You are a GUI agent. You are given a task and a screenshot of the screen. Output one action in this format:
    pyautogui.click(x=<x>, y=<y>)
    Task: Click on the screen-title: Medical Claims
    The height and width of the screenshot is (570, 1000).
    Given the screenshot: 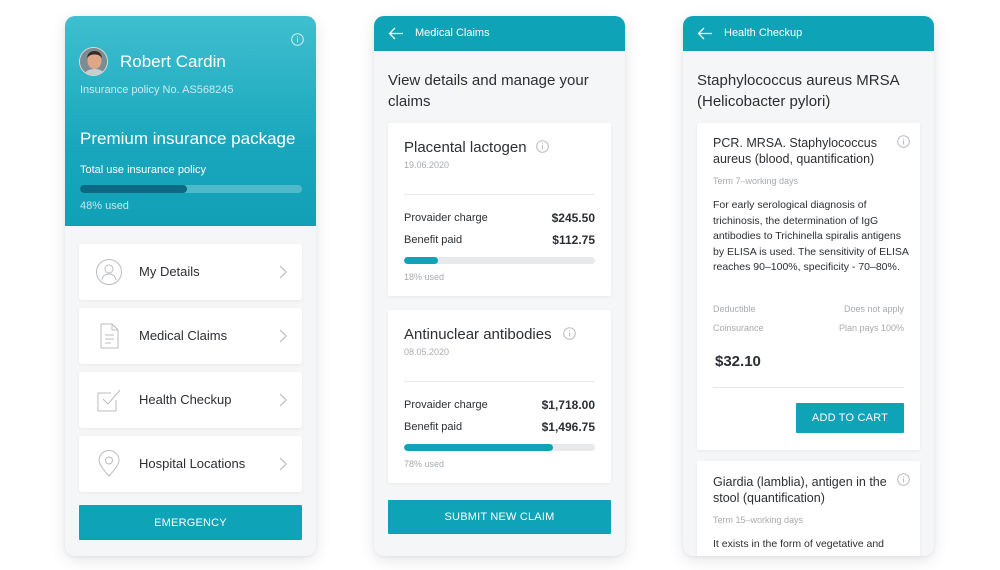 What is the action you would take?
    pyautogui.click(x=452, y=33)
    